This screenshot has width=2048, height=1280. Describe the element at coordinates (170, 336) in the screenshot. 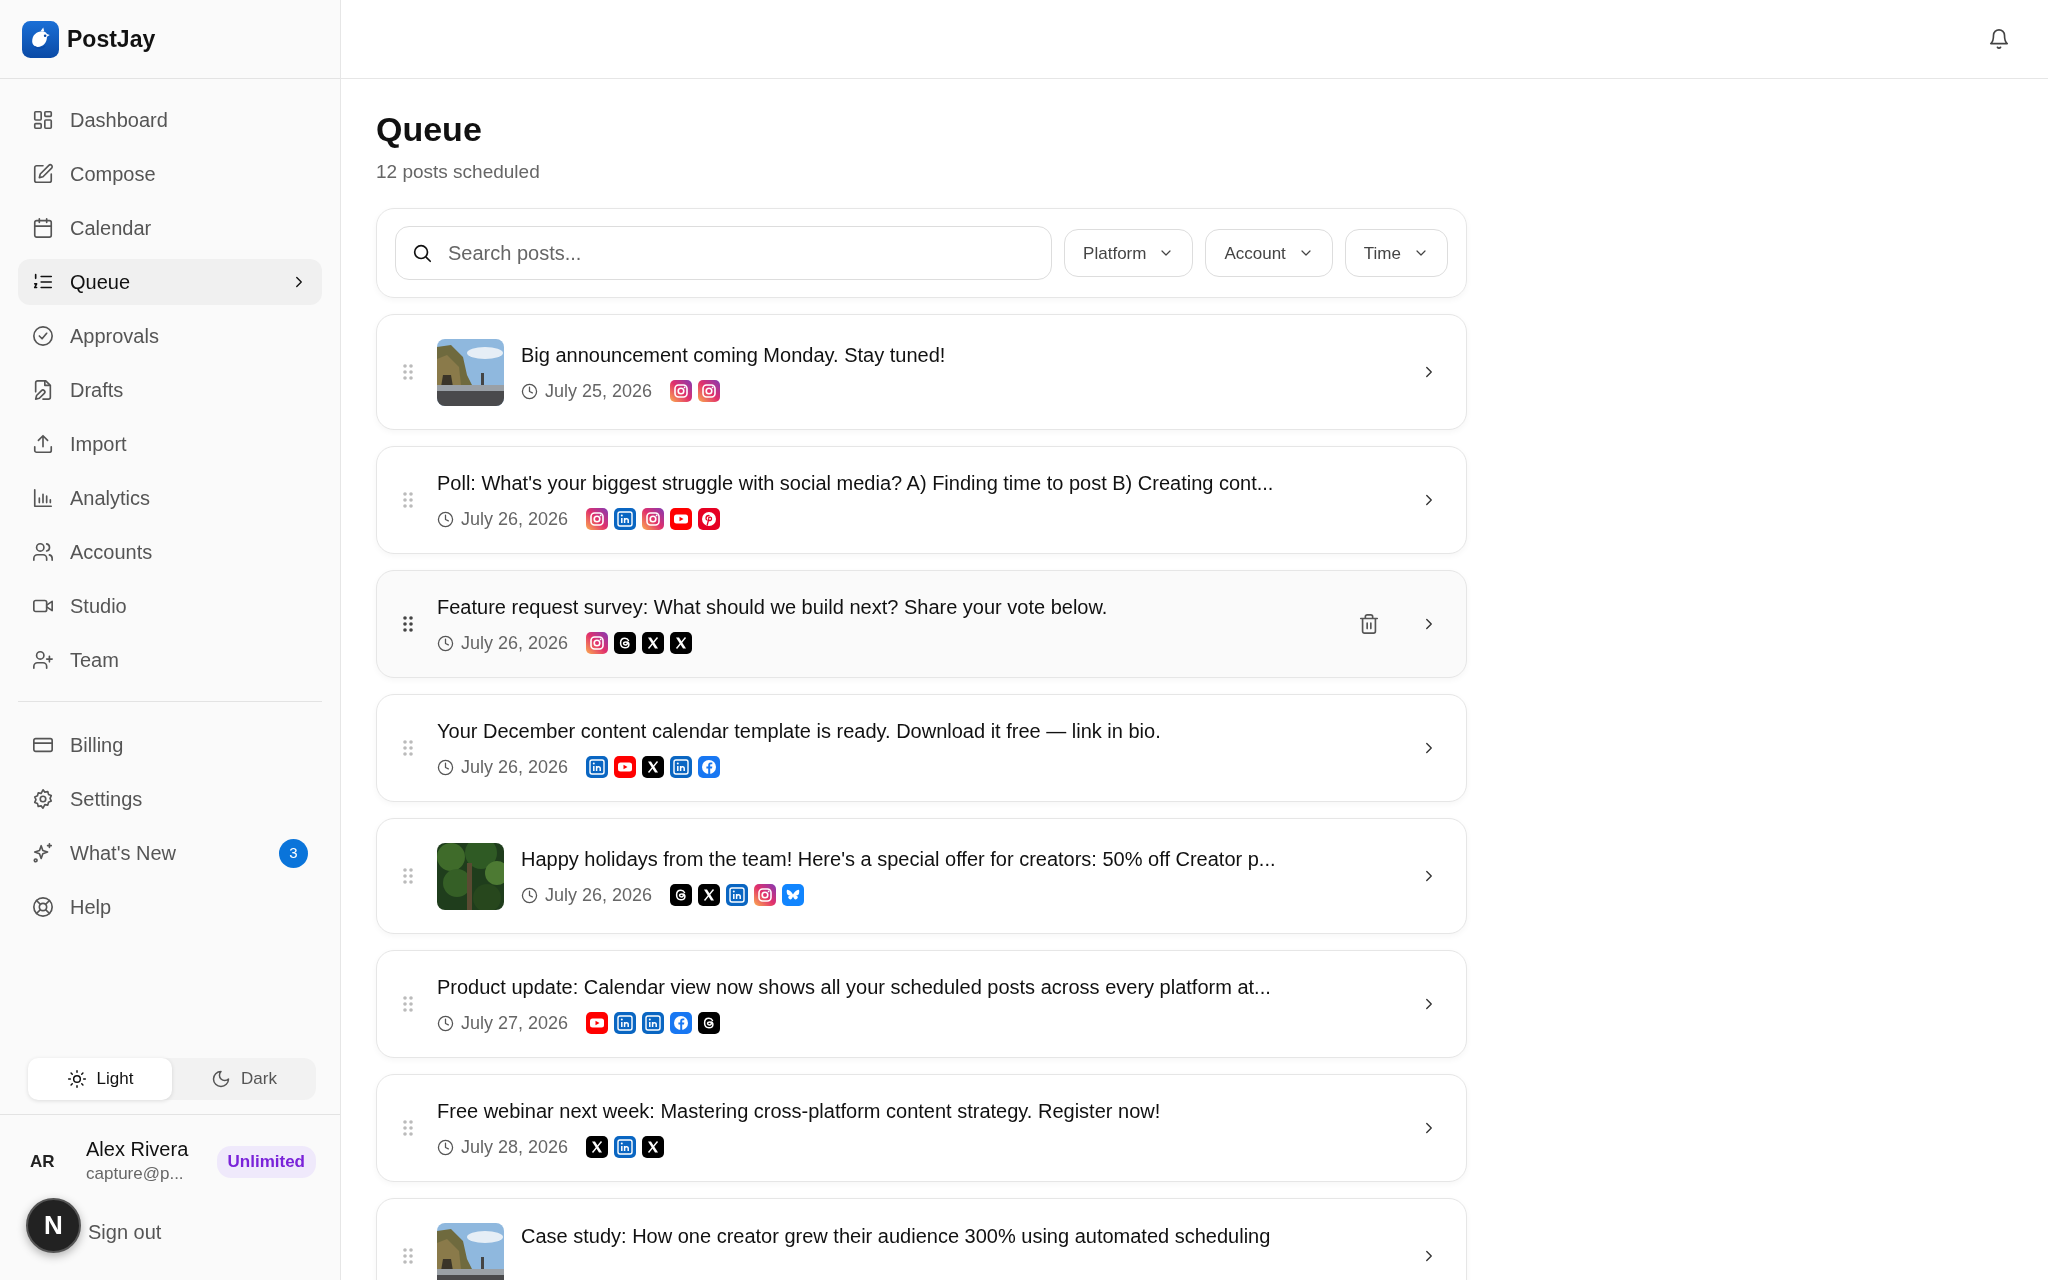

I see `sidebar-item: Approvals` at that location.